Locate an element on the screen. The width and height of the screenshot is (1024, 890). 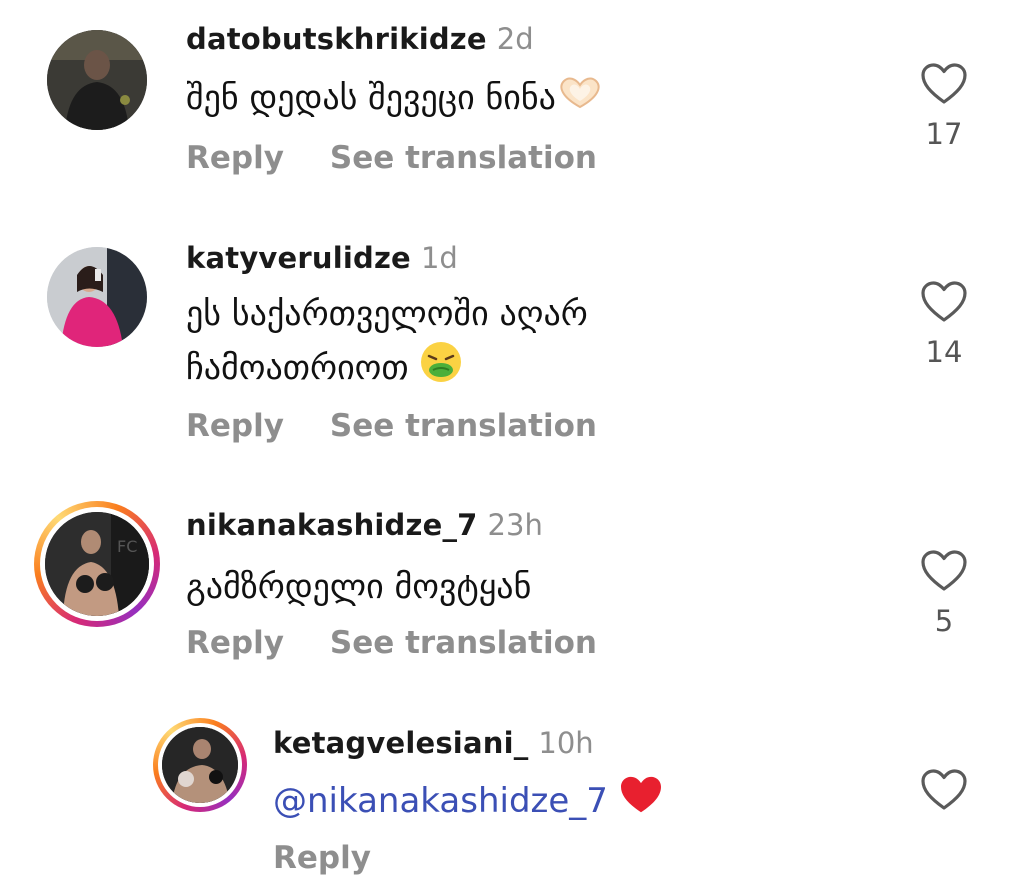
comment-meta: nikanakashidze_7 23h is located at coordinates (364, 525).